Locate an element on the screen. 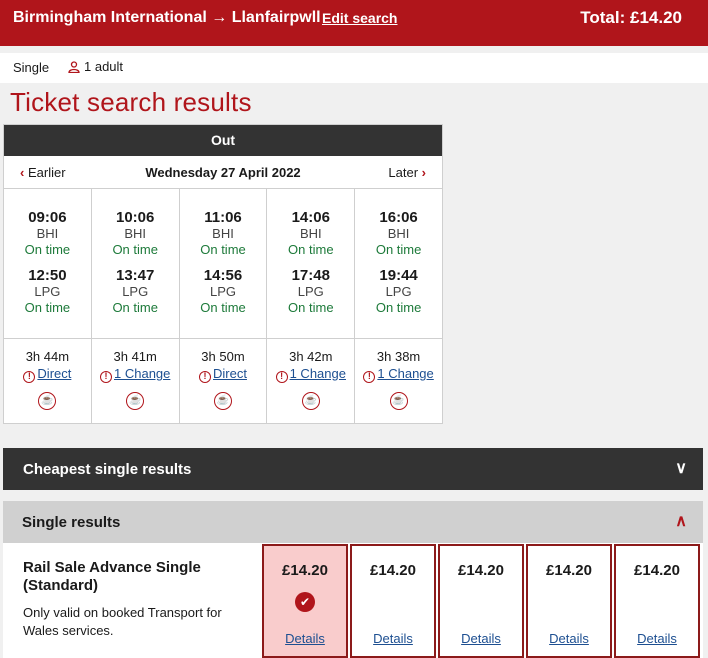 The height and width of the screenshot is (658, 708). departure-time: 10:06 is located at coordinates (135, 217).